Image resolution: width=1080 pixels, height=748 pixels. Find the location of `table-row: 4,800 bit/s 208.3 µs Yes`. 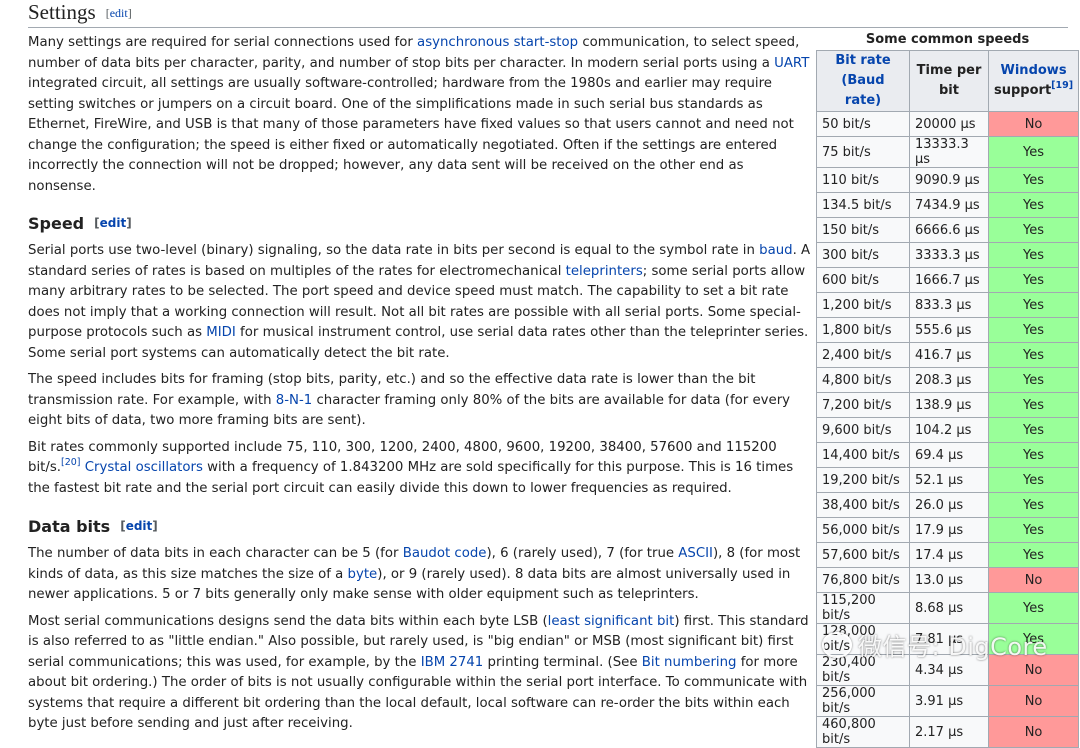

table-row: 4,800 bit/s 208.3 µs Yes is located at coordinates (948, 380).